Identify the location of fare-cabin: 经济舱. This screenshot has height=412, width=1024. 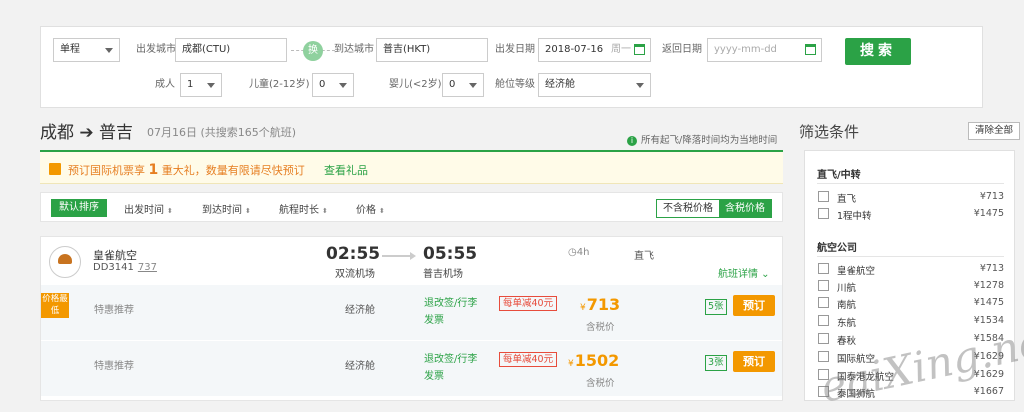
(360, 310).